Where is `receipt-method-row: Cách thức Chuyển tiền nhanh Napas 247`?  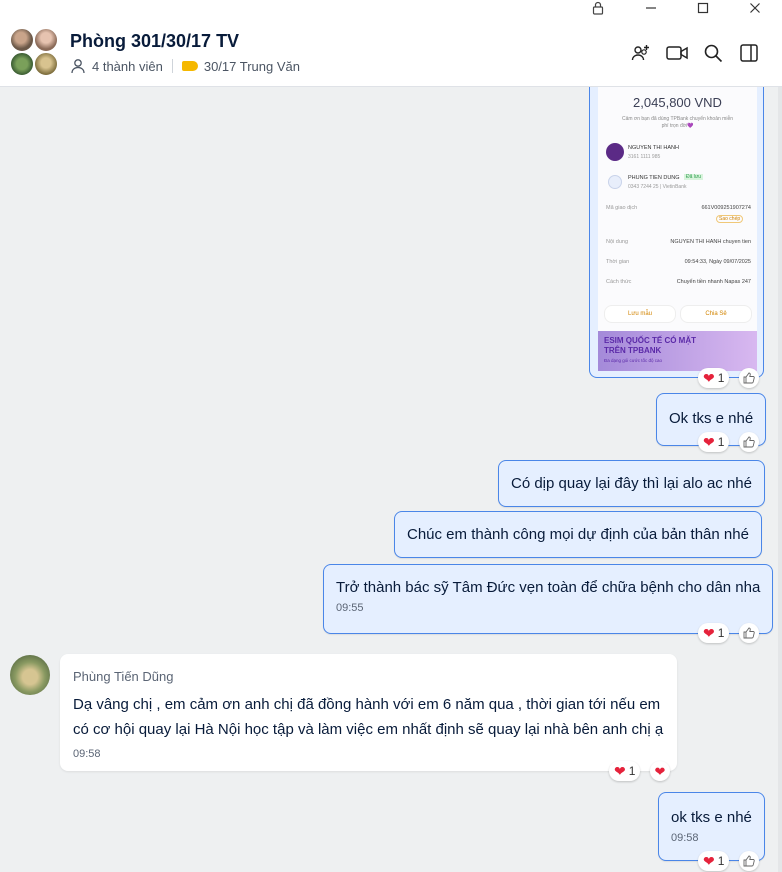
receipt-method-row: Cách thức Chuyển tiền nhanh Napas 247 is located at coordinates (678, 282).